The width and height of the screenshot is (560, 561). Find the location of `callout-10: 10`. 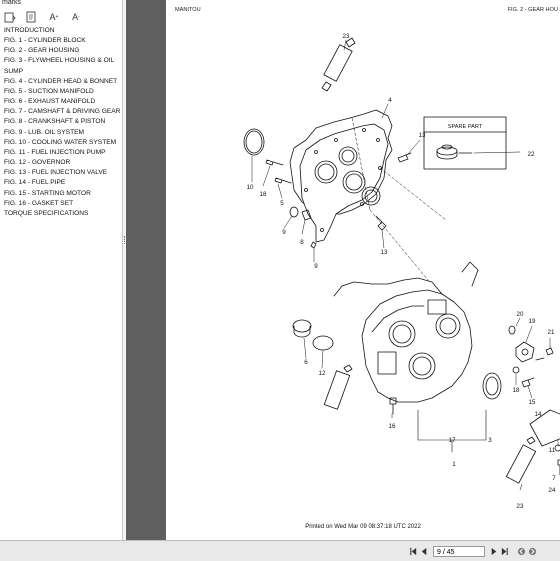

callout-10: 10 is located at coordinates (250, 187).